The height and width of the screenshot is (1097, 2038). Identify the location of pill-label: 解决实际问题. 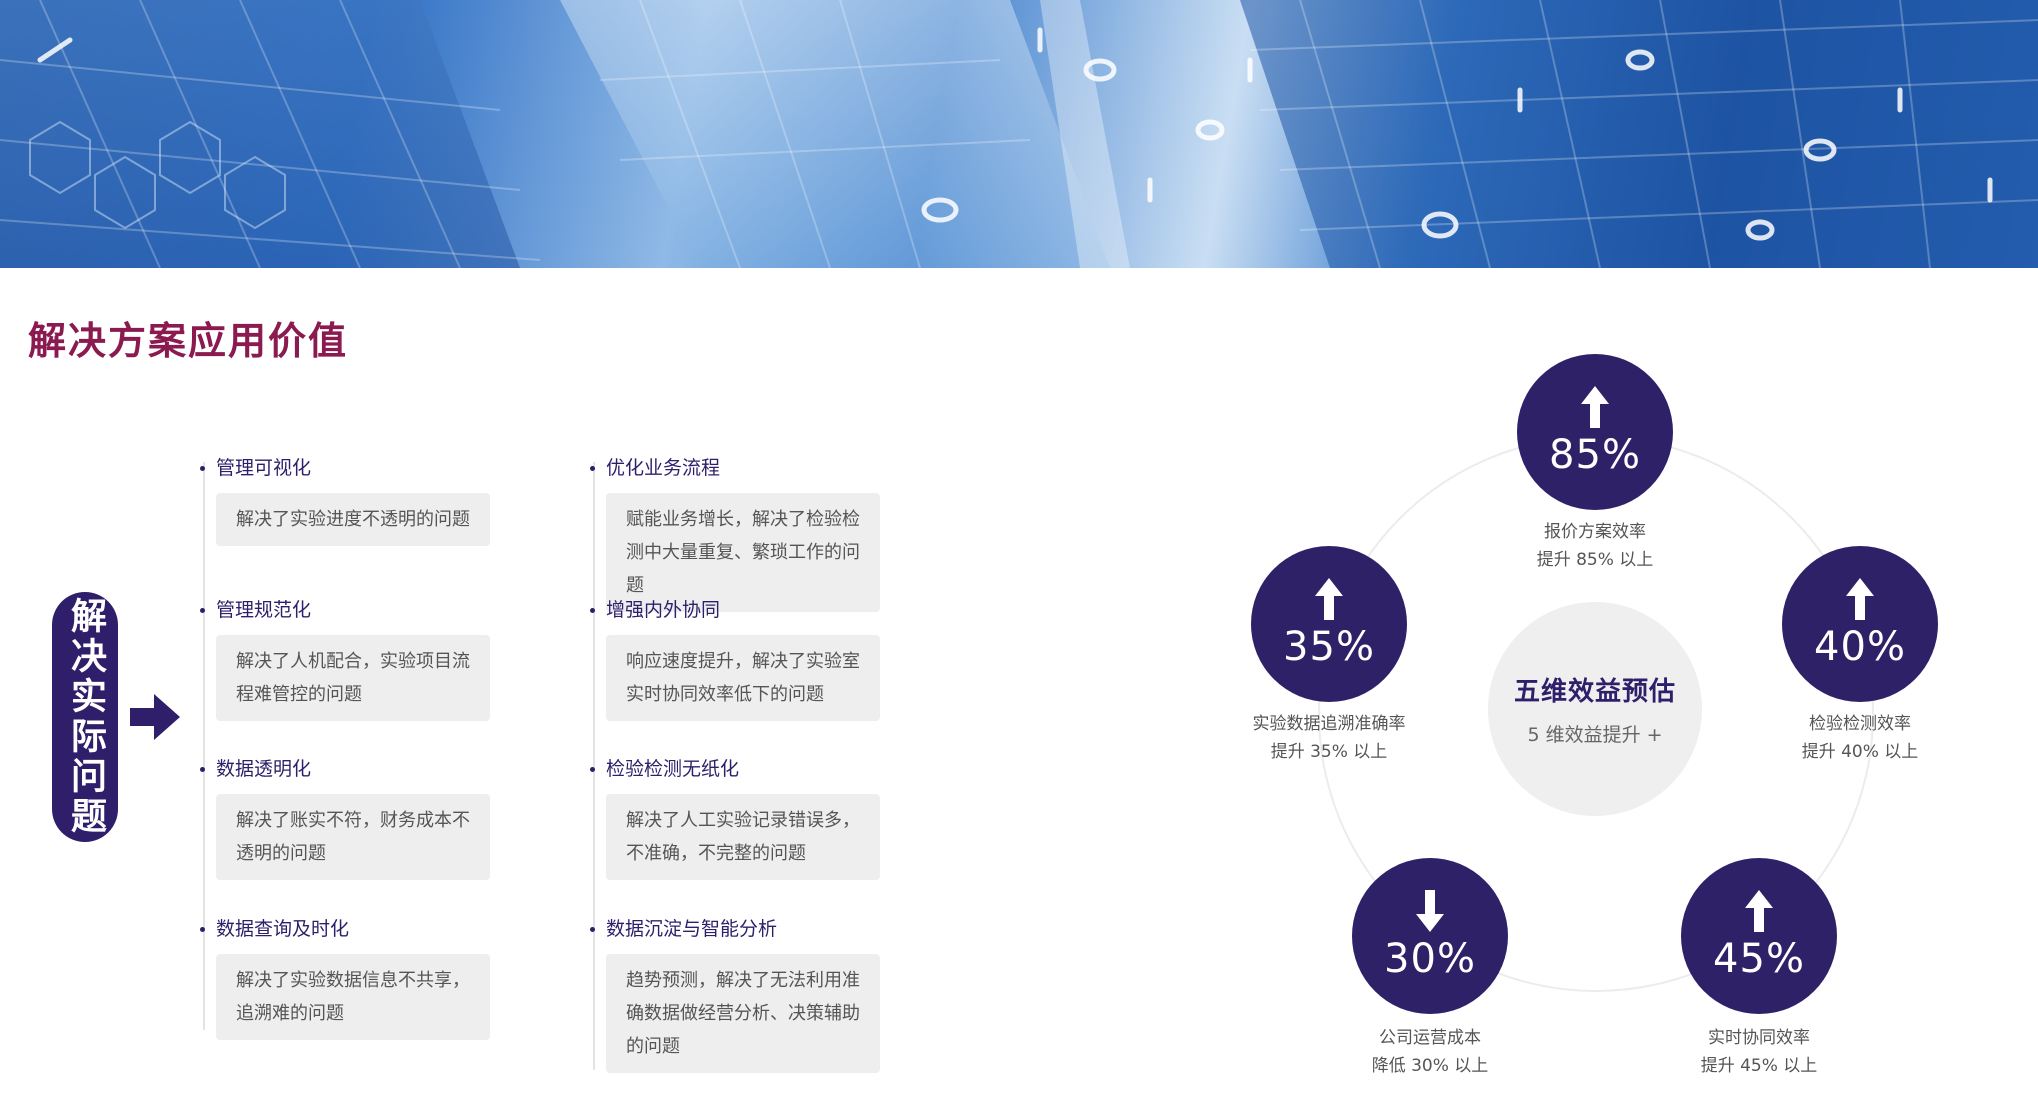
(85, 717).